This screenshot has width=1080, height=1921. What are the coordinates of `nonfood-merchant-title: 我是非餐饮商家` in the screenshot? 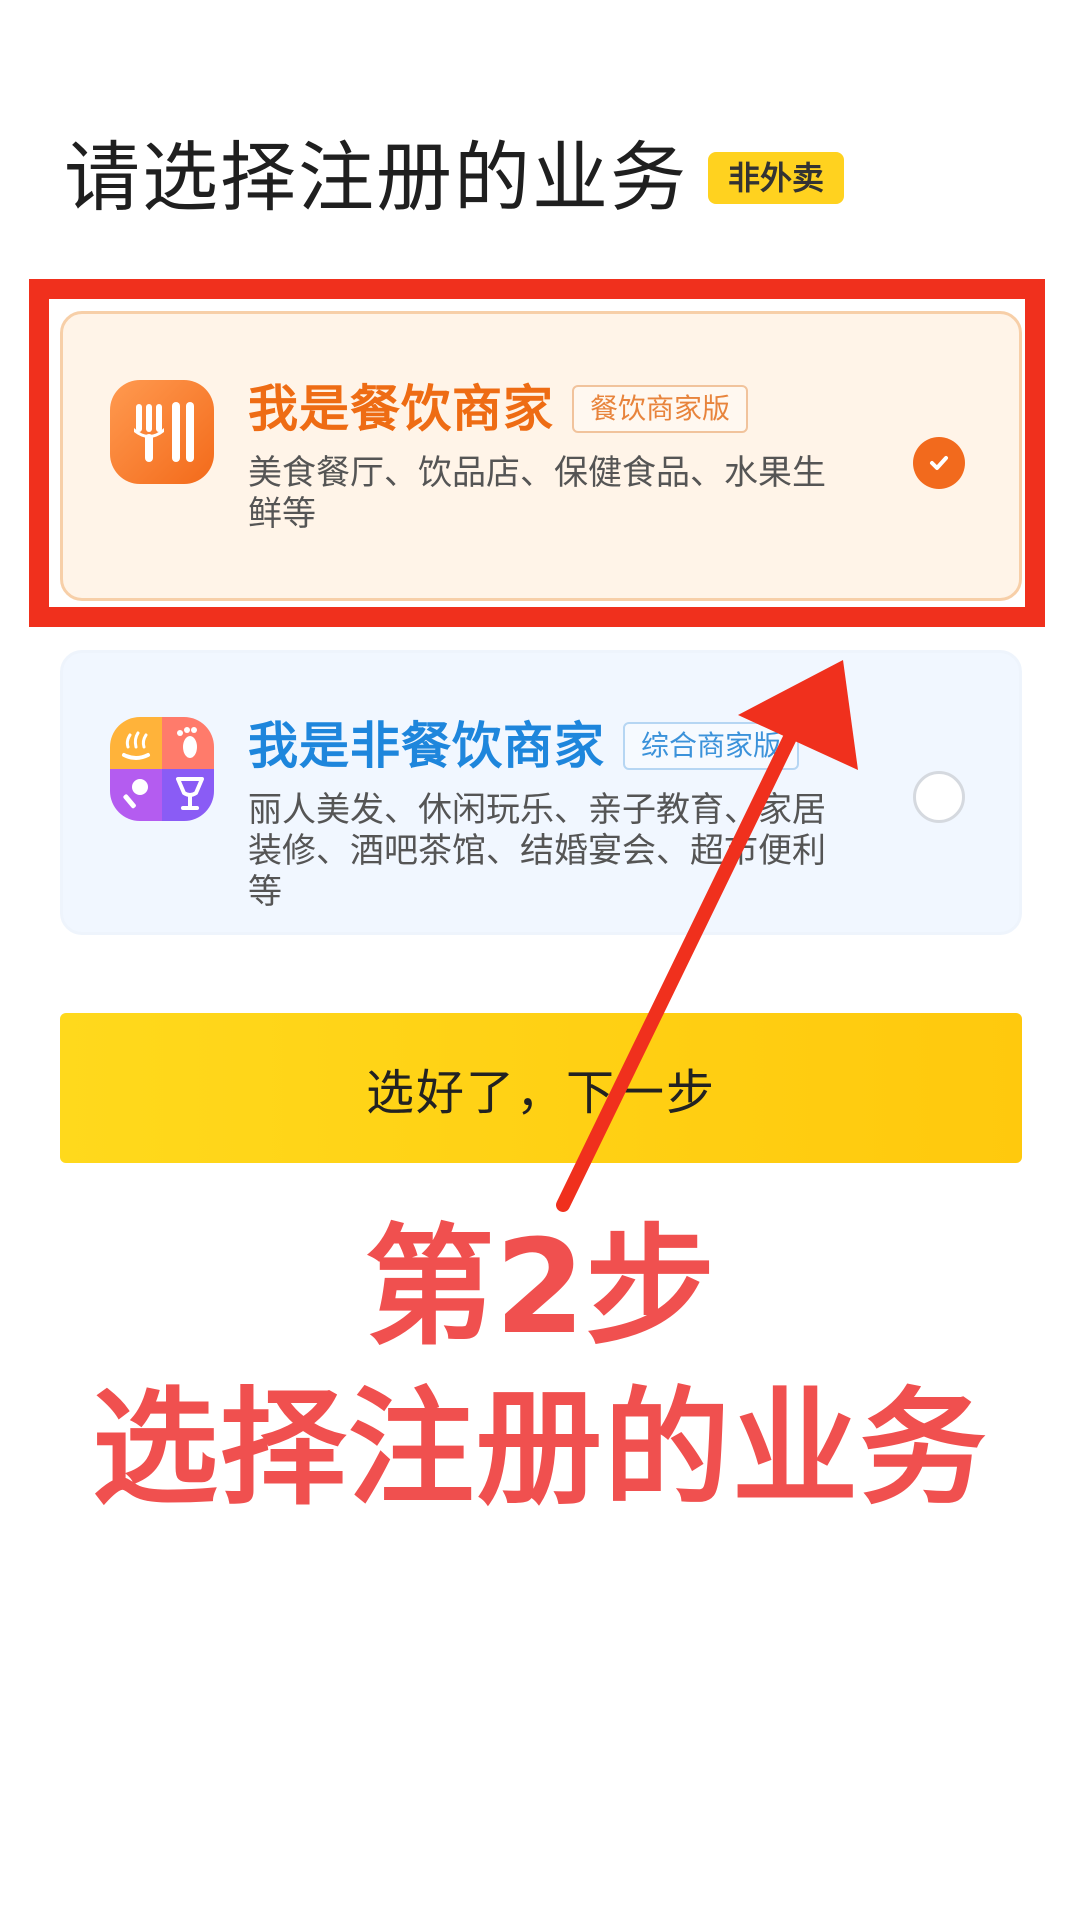 It's located at (426, 746).